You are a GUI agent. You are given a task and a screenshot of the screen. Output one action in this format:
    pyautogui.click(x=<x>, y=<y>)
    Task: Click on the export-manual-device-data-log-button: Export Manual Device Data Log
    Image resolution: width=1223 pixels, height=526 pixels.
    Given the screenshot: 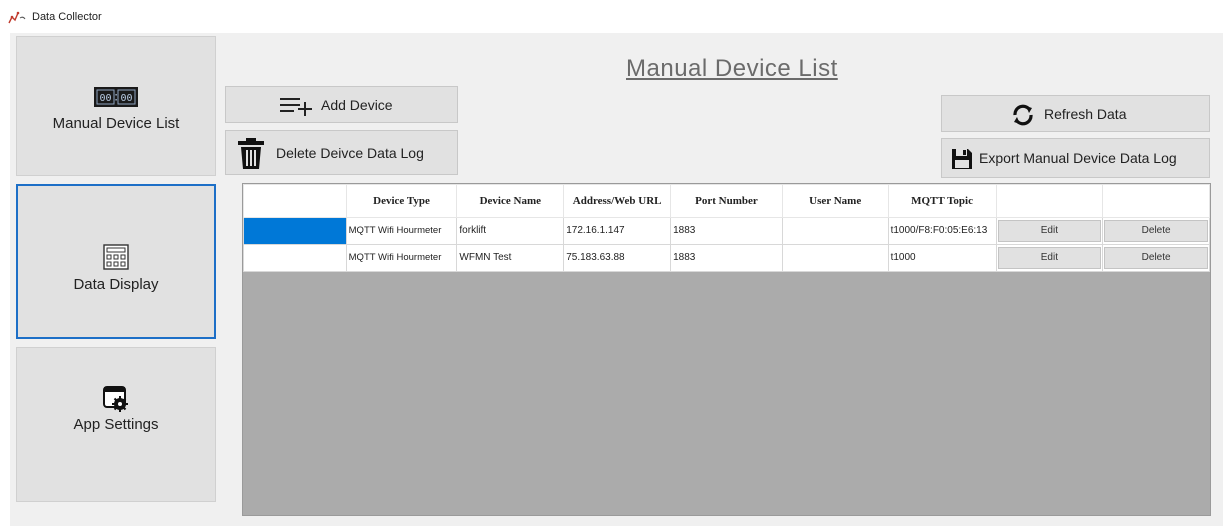 What is the action you would take?
    pyautogui.click(x=1075, y=158)
    